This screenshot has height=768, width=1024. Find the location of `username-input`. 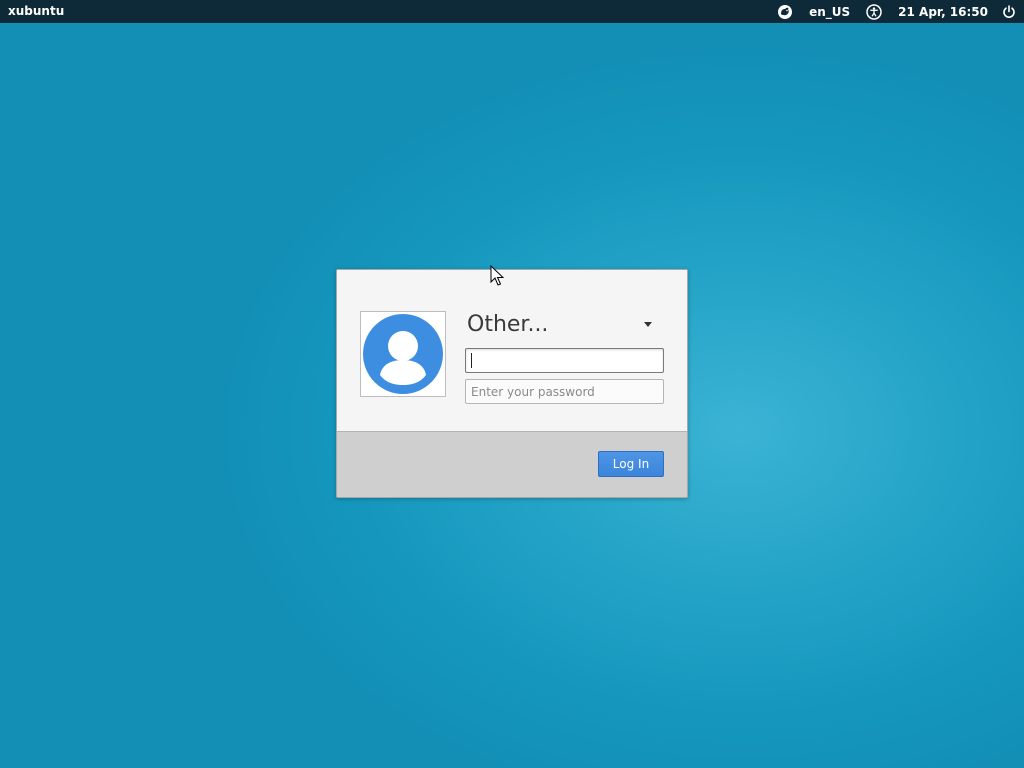

username-input is located at coordinates (564, 360).